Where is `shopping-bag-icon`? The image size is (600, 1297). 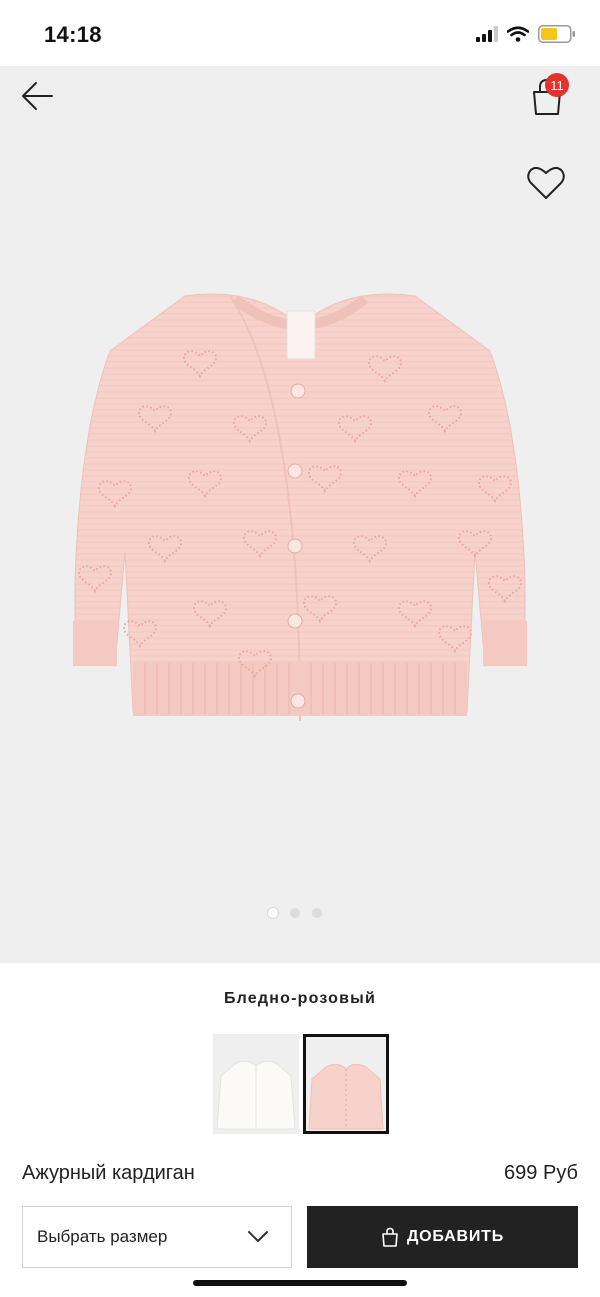 shopping-bag-icon is located at coordinates (390, 1237).